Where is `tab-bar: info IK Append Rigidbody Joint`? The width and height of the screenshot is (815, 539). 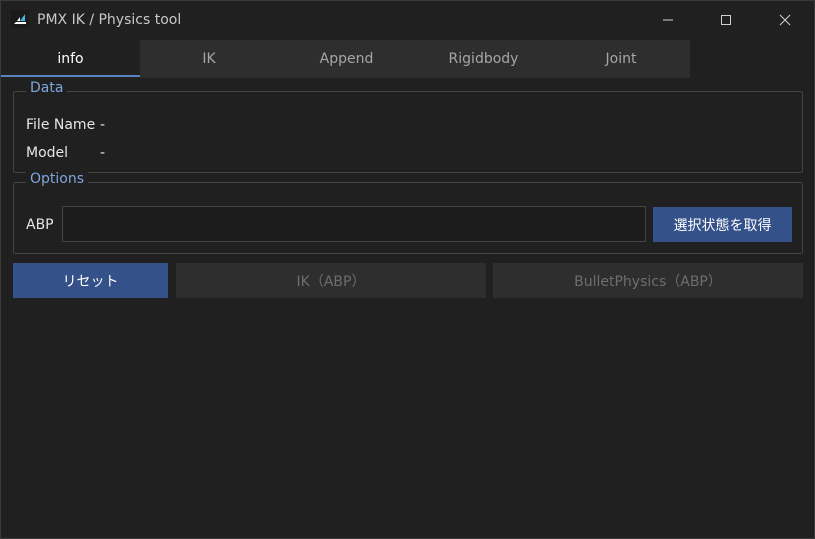 tab-bar: info IK Append Rigidbody Joint is located at coordinates (345, 59).